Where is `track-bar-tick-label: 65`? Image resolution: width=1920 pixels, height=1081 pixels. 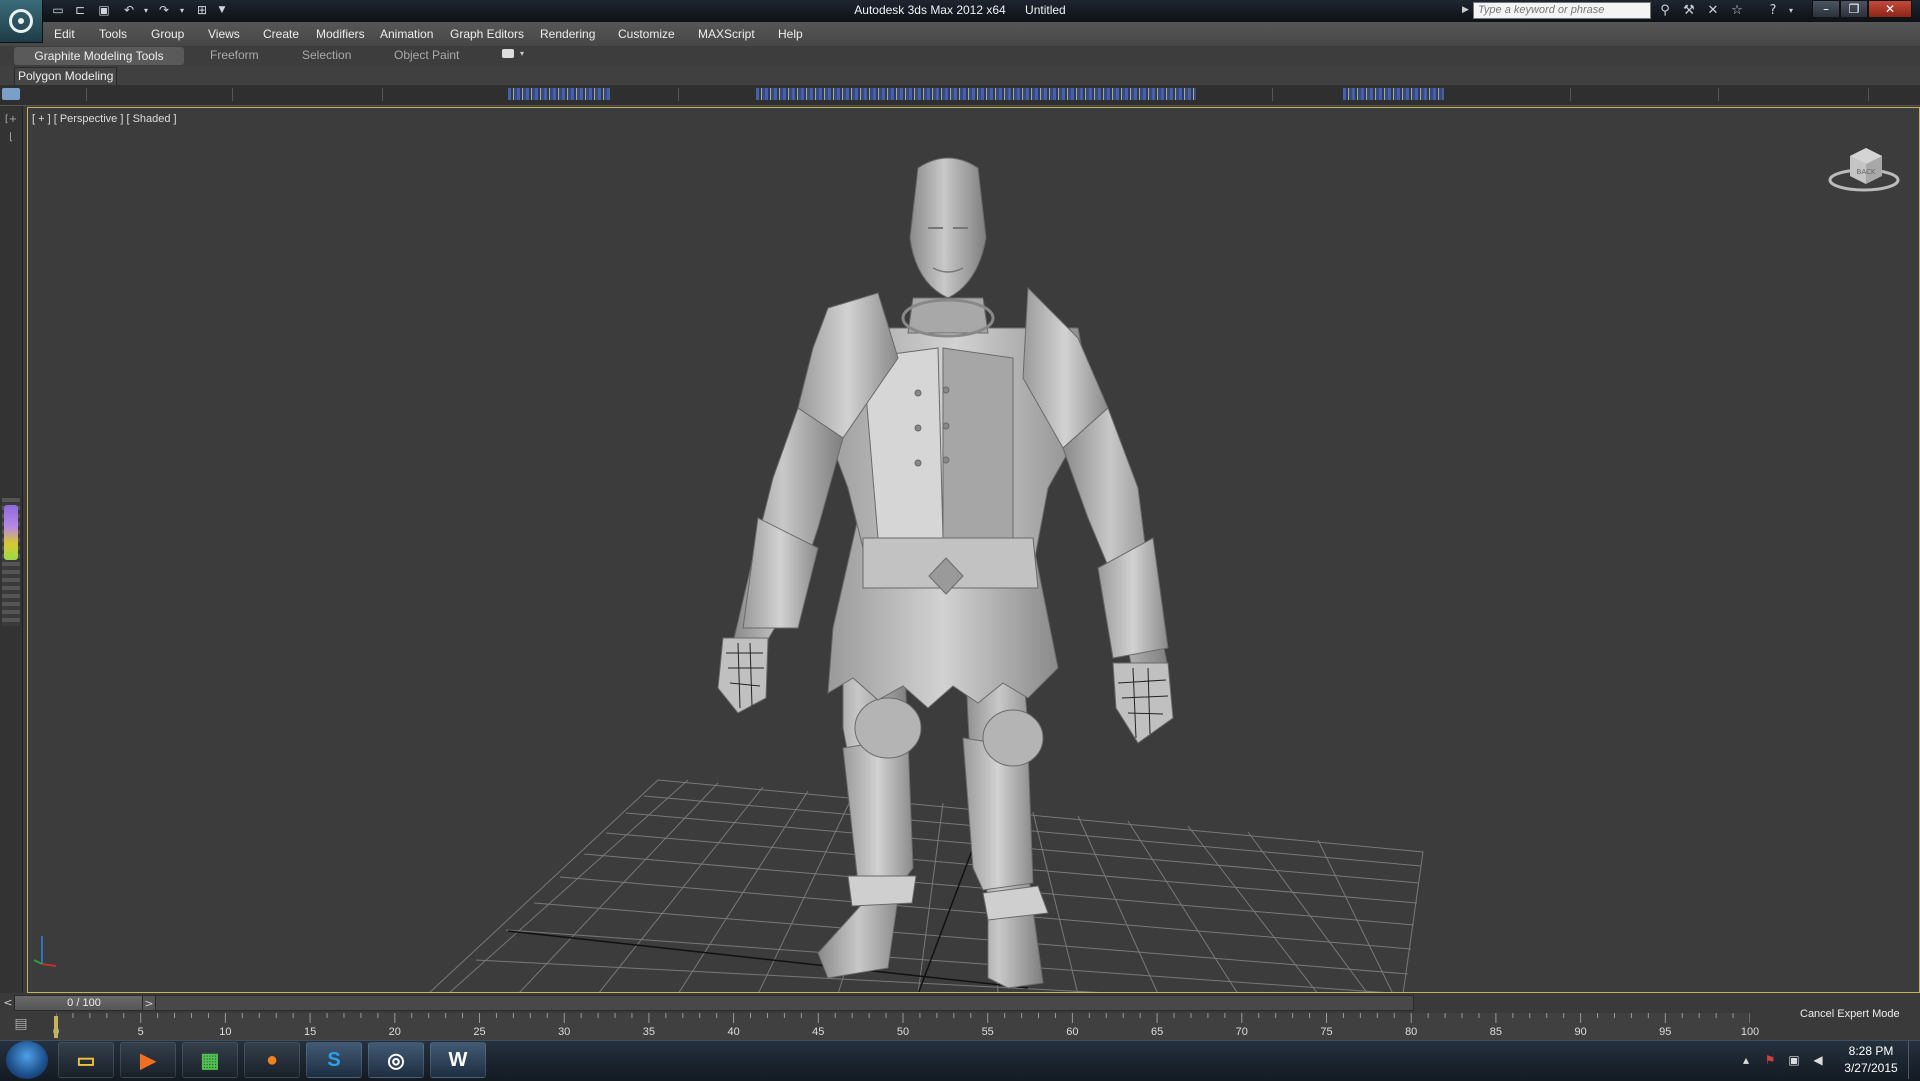
track-bar-tick-label: 65 is located at coordinates (1157, 1032).